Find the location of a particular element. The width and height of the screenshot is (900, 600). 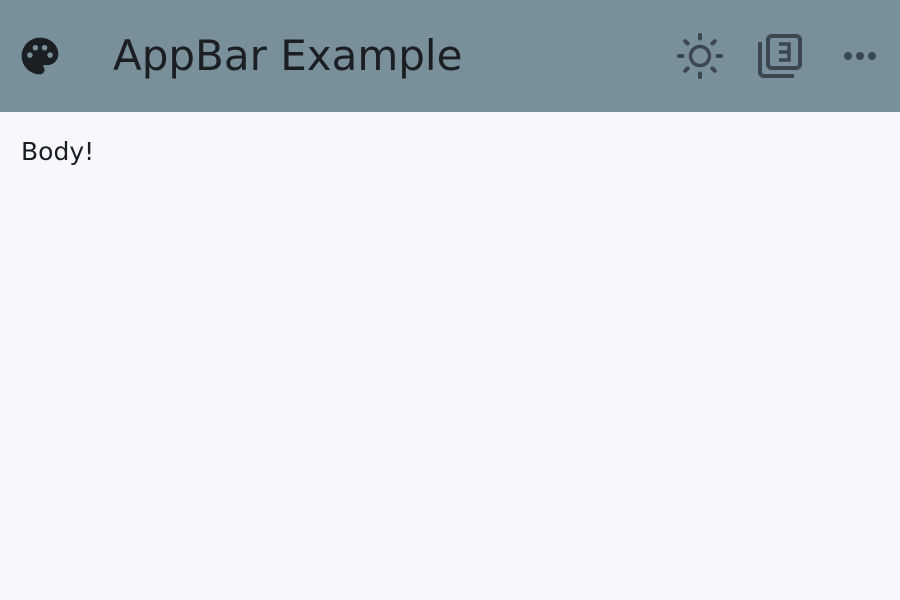

app-bar-title: AppBar Example is located at coordinates (288, 55).